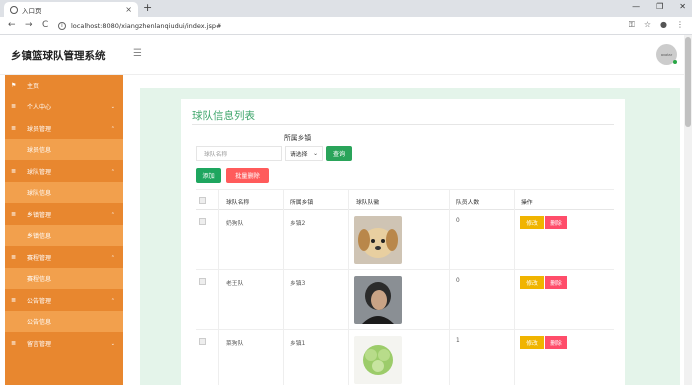  What do you see at coordinates (298, 284) in the screenshot?
I see `team-town: 乡镇3` at bounding box center [298, 284].